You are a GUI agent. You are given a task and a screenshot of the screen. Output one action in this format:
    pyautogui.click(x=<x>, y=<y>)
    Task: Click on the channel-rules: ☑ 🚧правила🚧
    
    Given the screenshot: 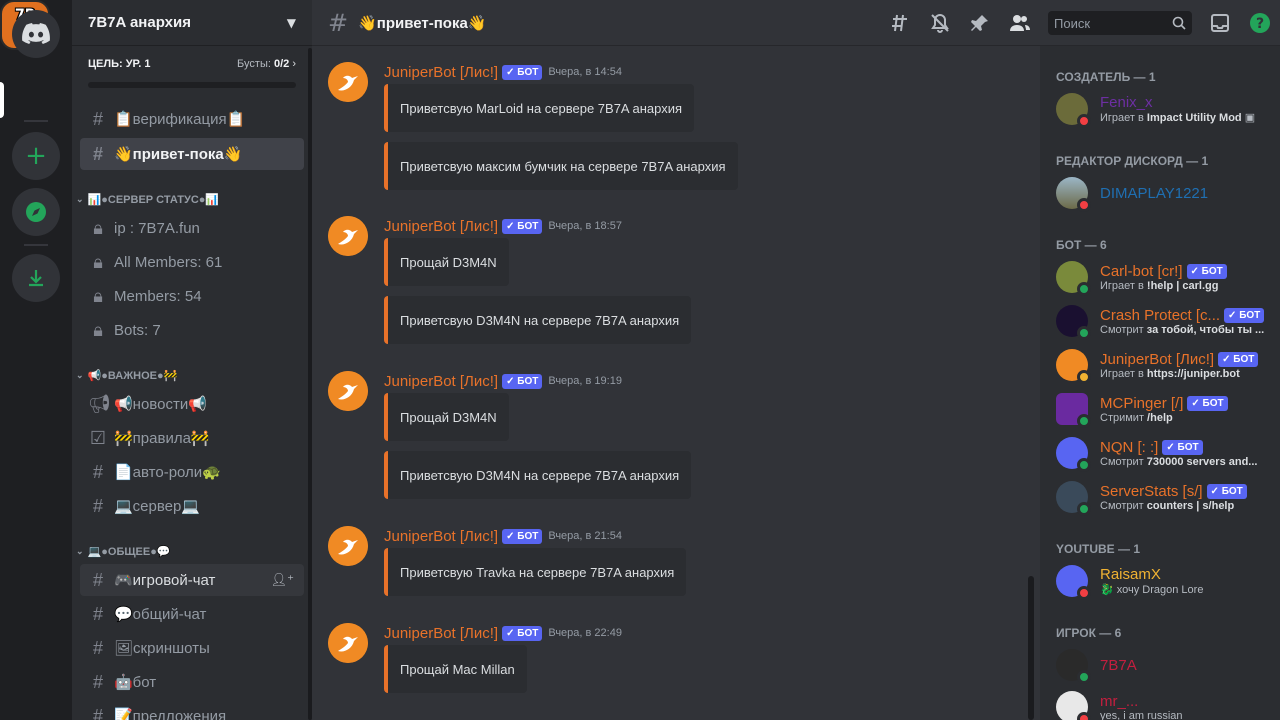 What is the action you would take?
    pyautogui.click(x=192, y=438)
    